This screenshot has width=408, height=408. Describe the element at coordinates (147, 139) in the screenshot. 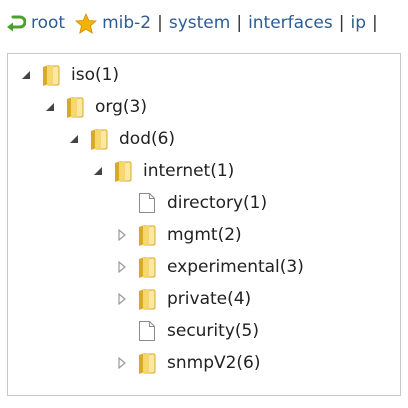

I see `tree-node-label: dod(6)` at that location.